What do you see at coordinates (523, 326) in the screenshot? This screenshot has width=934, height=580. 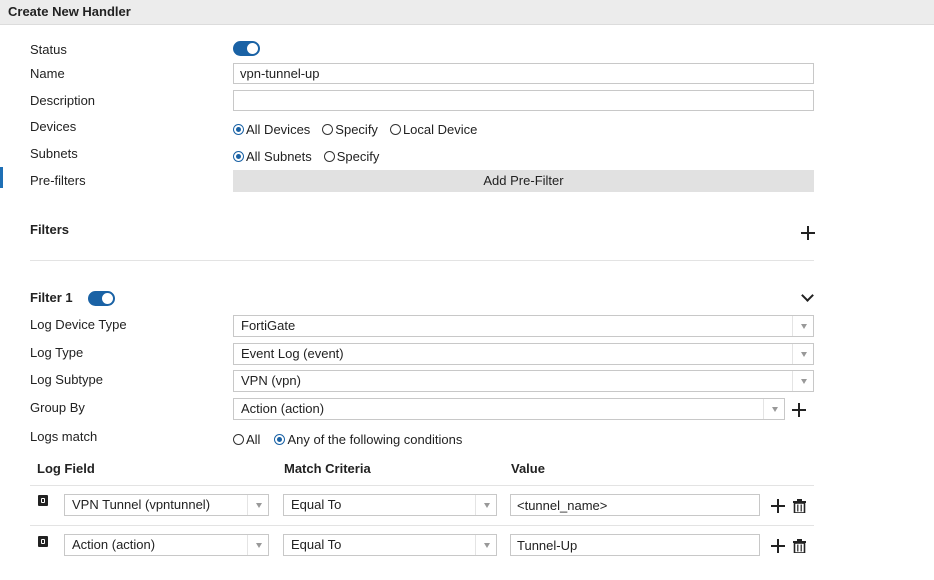 I see `log-device-type-select: FortiGate` at bounding box center [523, 326].